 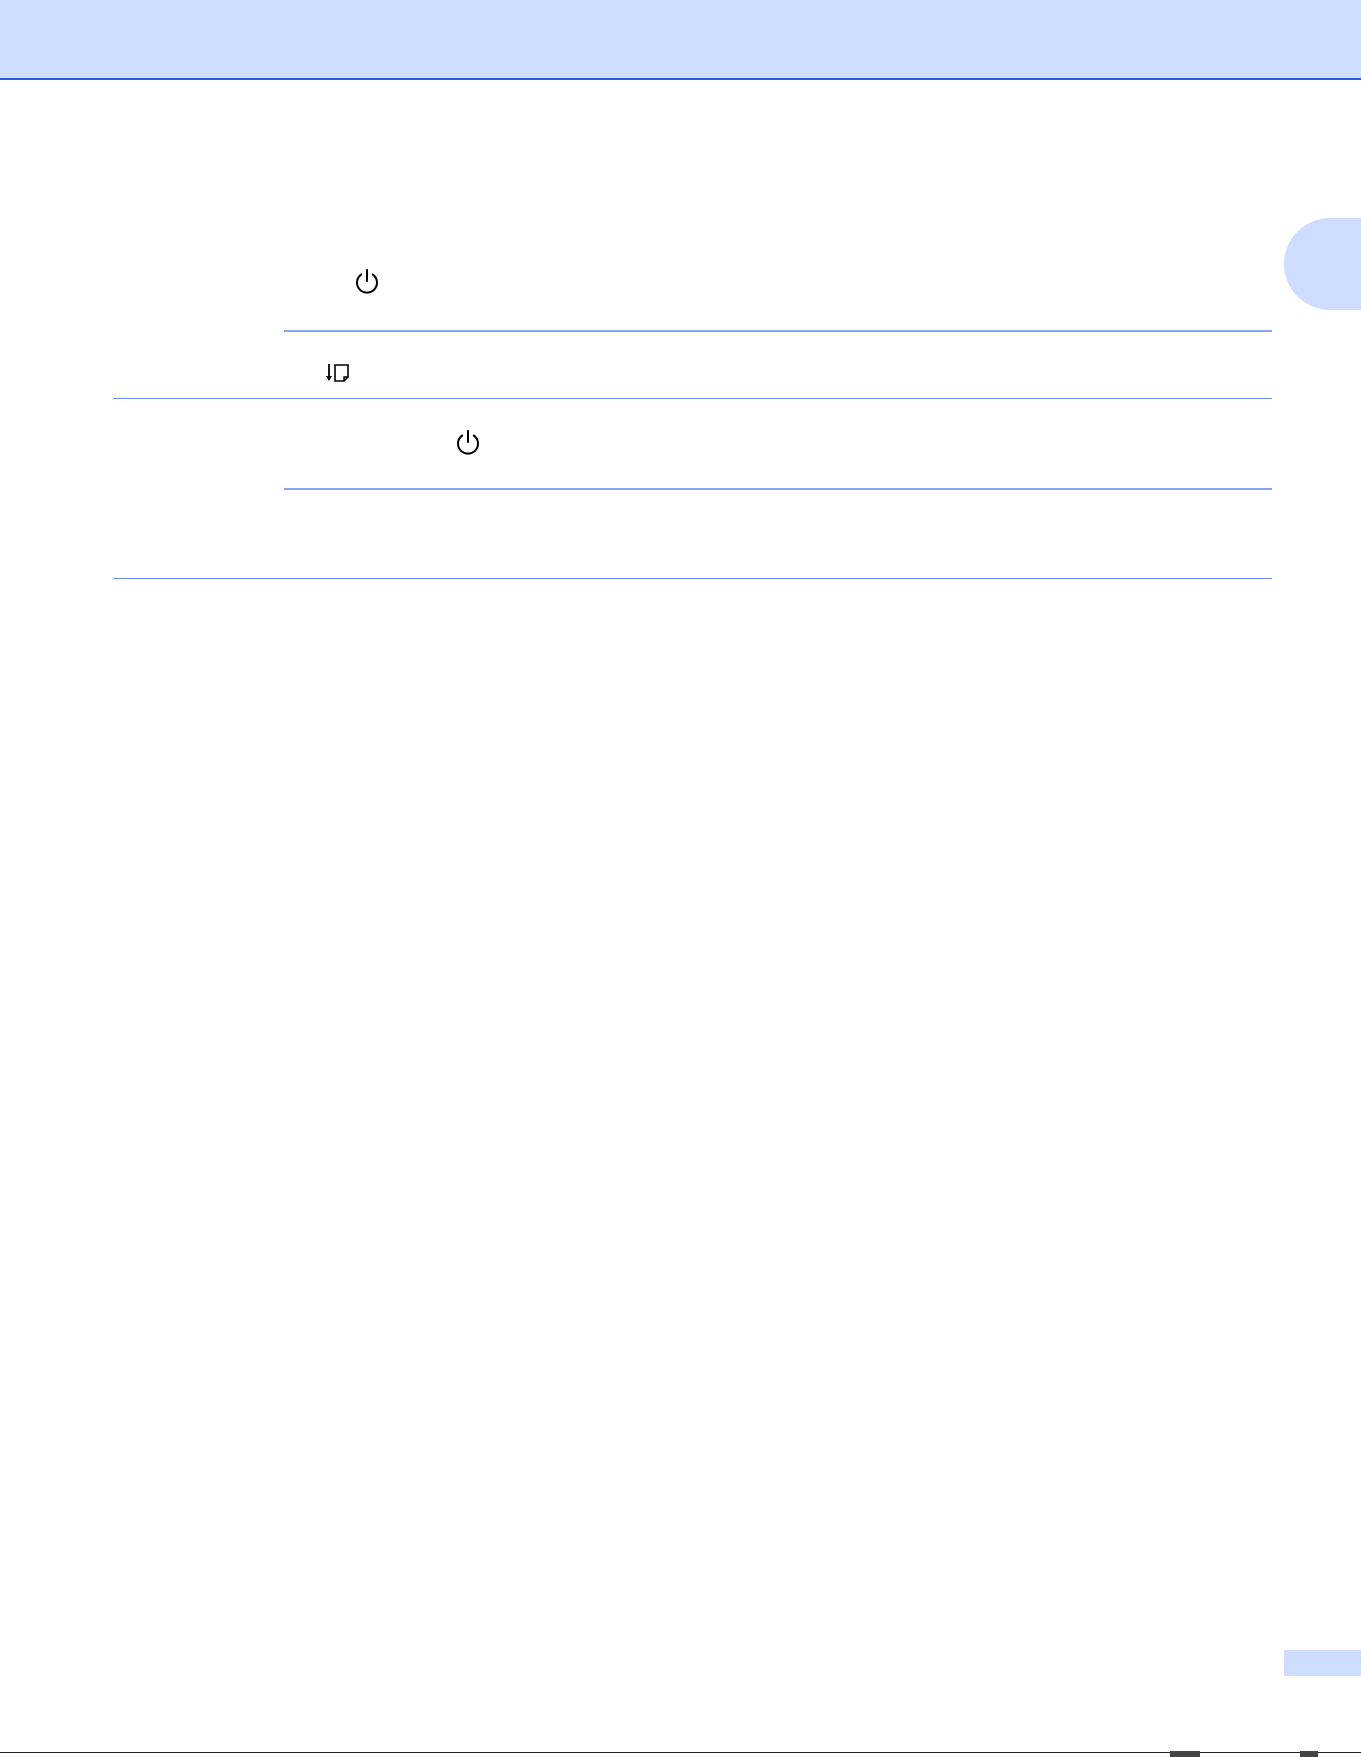 I want to click on table-section-divider, so click(x=692, y=398).